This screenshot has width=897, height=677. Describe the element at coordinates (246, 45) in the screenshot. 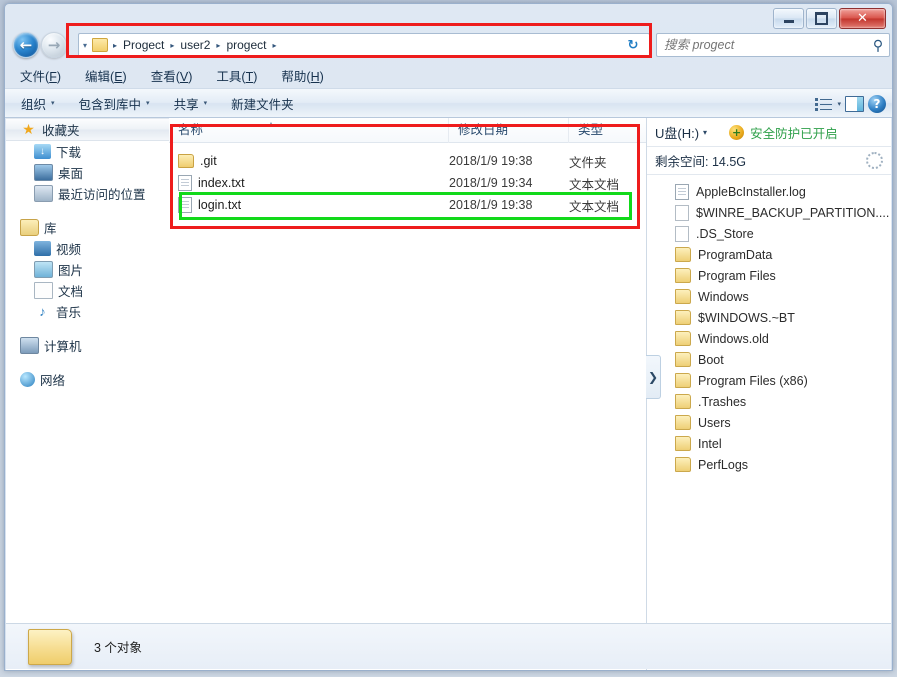

I see `breadcrumb-item-progect: progect` at that location.